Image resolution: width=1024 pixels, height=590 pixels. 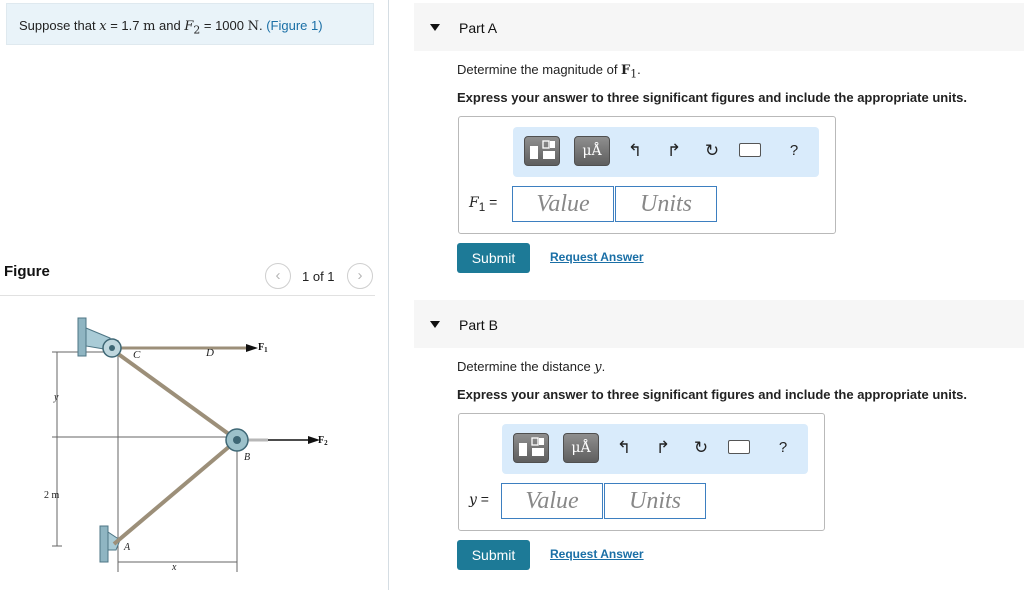 I want to click on part-a-request-answer-link: Request Answer, so click(x=597, y=257).